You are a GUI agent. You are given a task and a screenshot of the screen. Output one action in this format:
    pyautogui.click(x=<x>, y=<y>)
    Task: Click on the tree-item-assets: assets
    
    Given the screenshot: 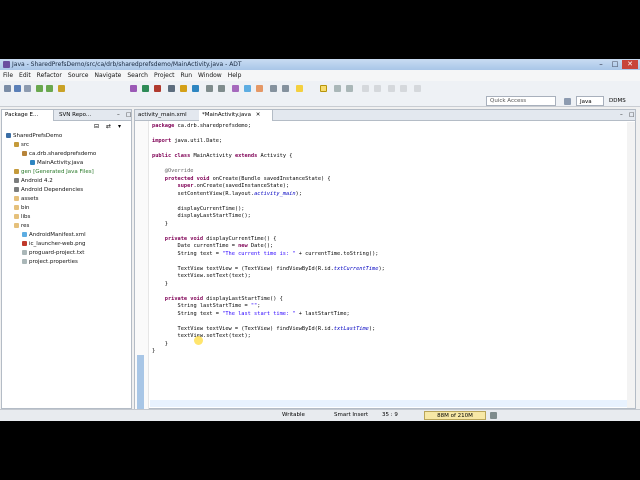 What is the action you would take?
    pyautogui.click(x=26, y=199)
    